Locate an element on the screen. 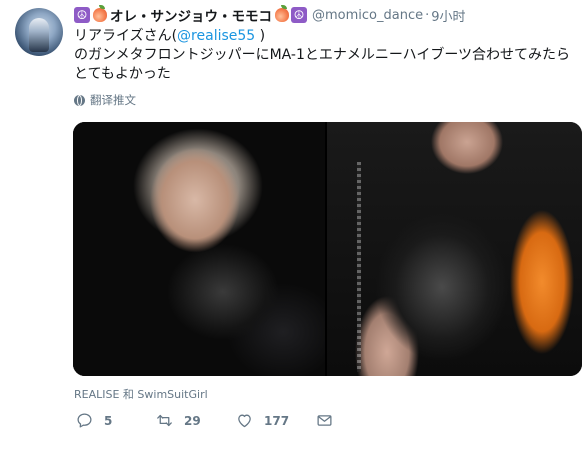 The height and width of the screenshot is (449, 588). heart-icon is located at coordinates (244, 421).